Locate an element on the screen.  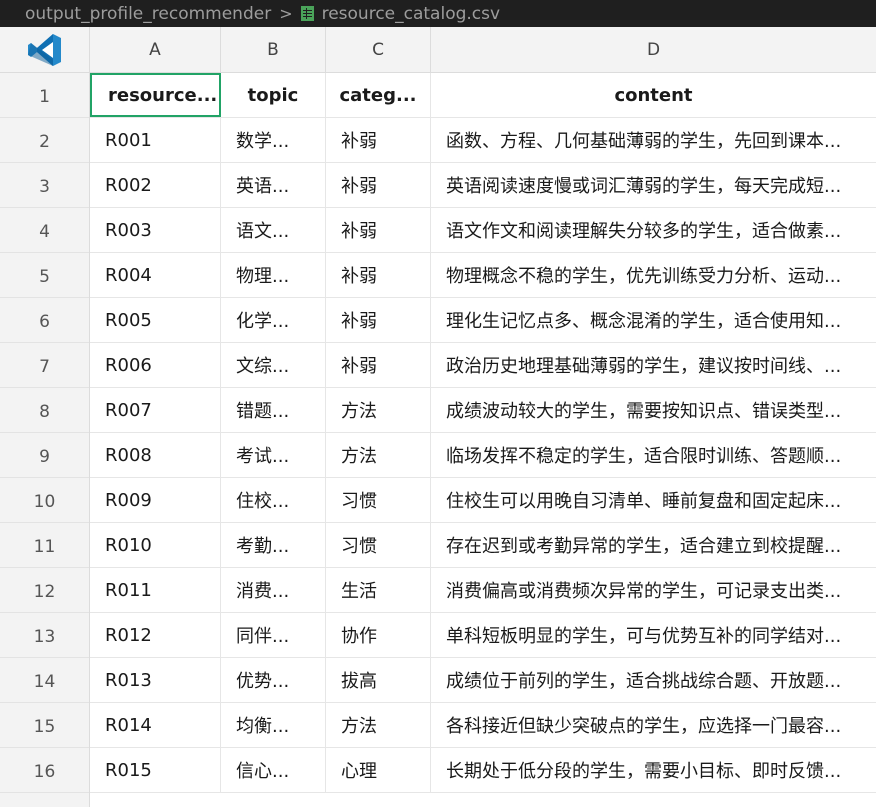
cell-resource-id: R001 is located at coordinates (155, 140).